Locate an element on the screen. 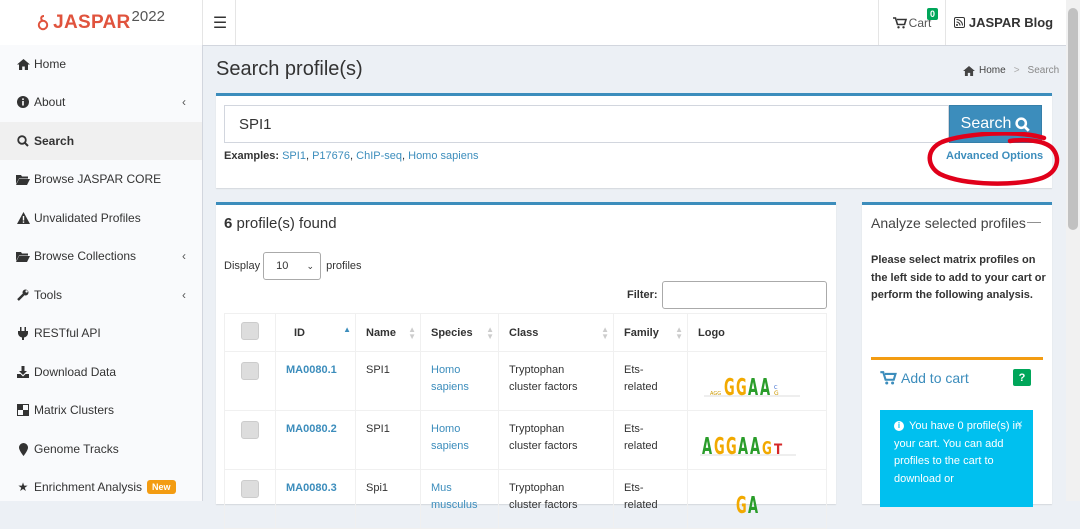  sidebar-item-tools: Tools ‹ is located at coordinates (101, 295).